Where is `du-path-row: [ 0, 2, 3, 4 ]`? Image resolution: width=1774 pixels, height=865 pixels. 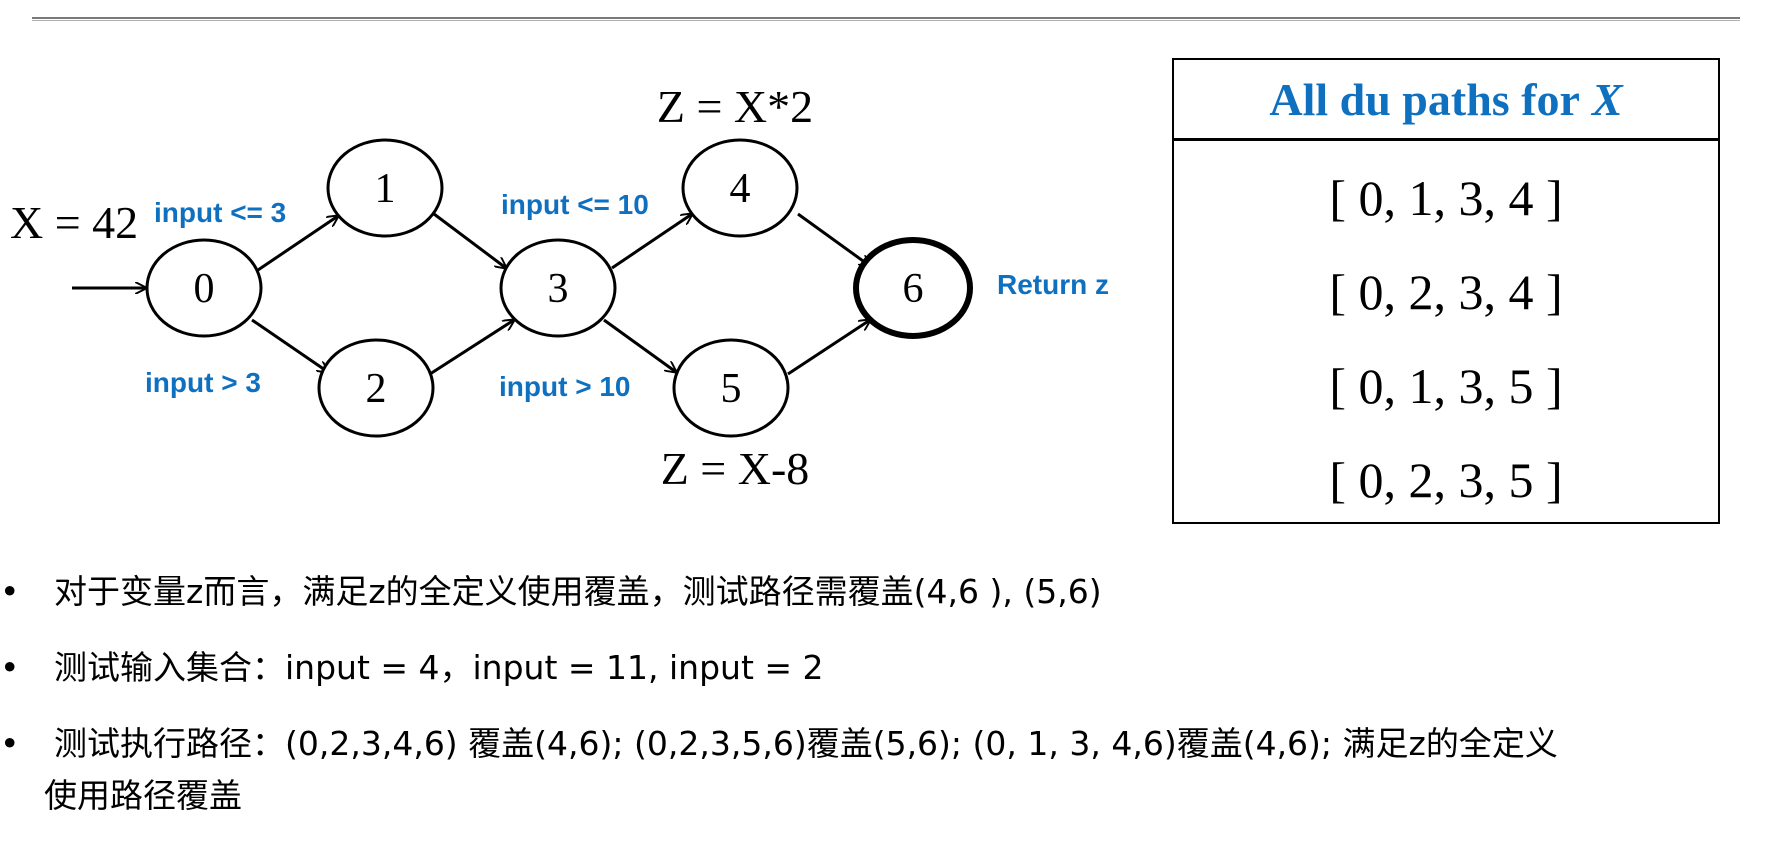
du-path-row: [ 0, 2, 3, 4 ] is located at coordinates (1446, 292).